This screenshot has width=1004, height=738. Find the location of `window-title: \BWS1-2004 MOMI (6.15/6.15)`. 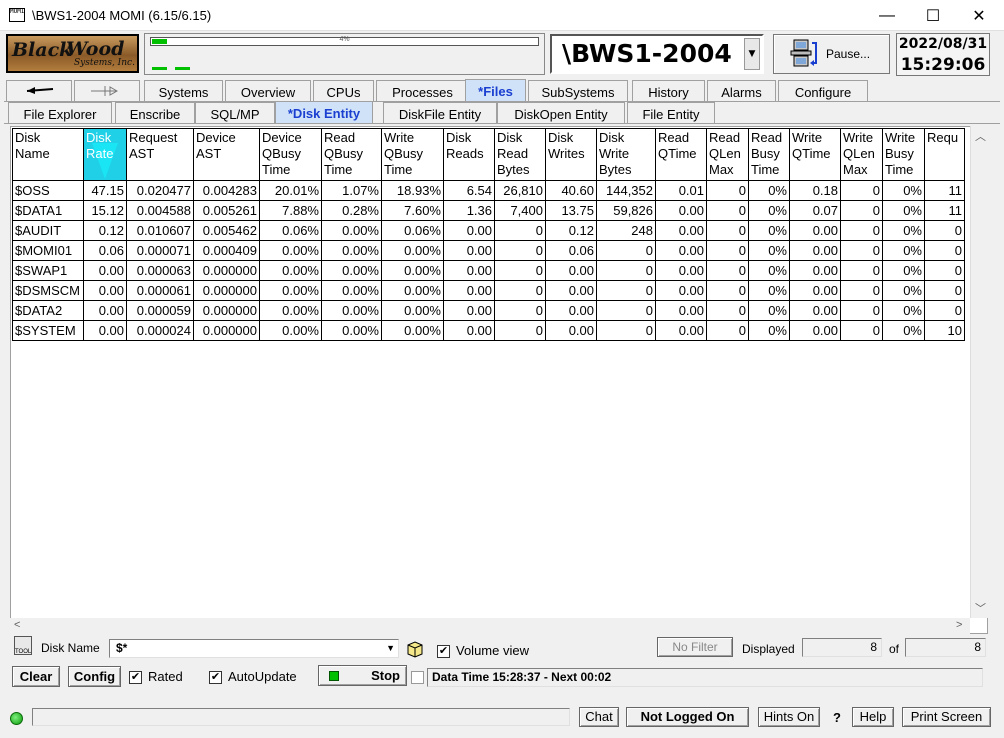

window-title: \BWS1-2004 MOMI (6.15/6.15) is located at coordinates (122, 15).